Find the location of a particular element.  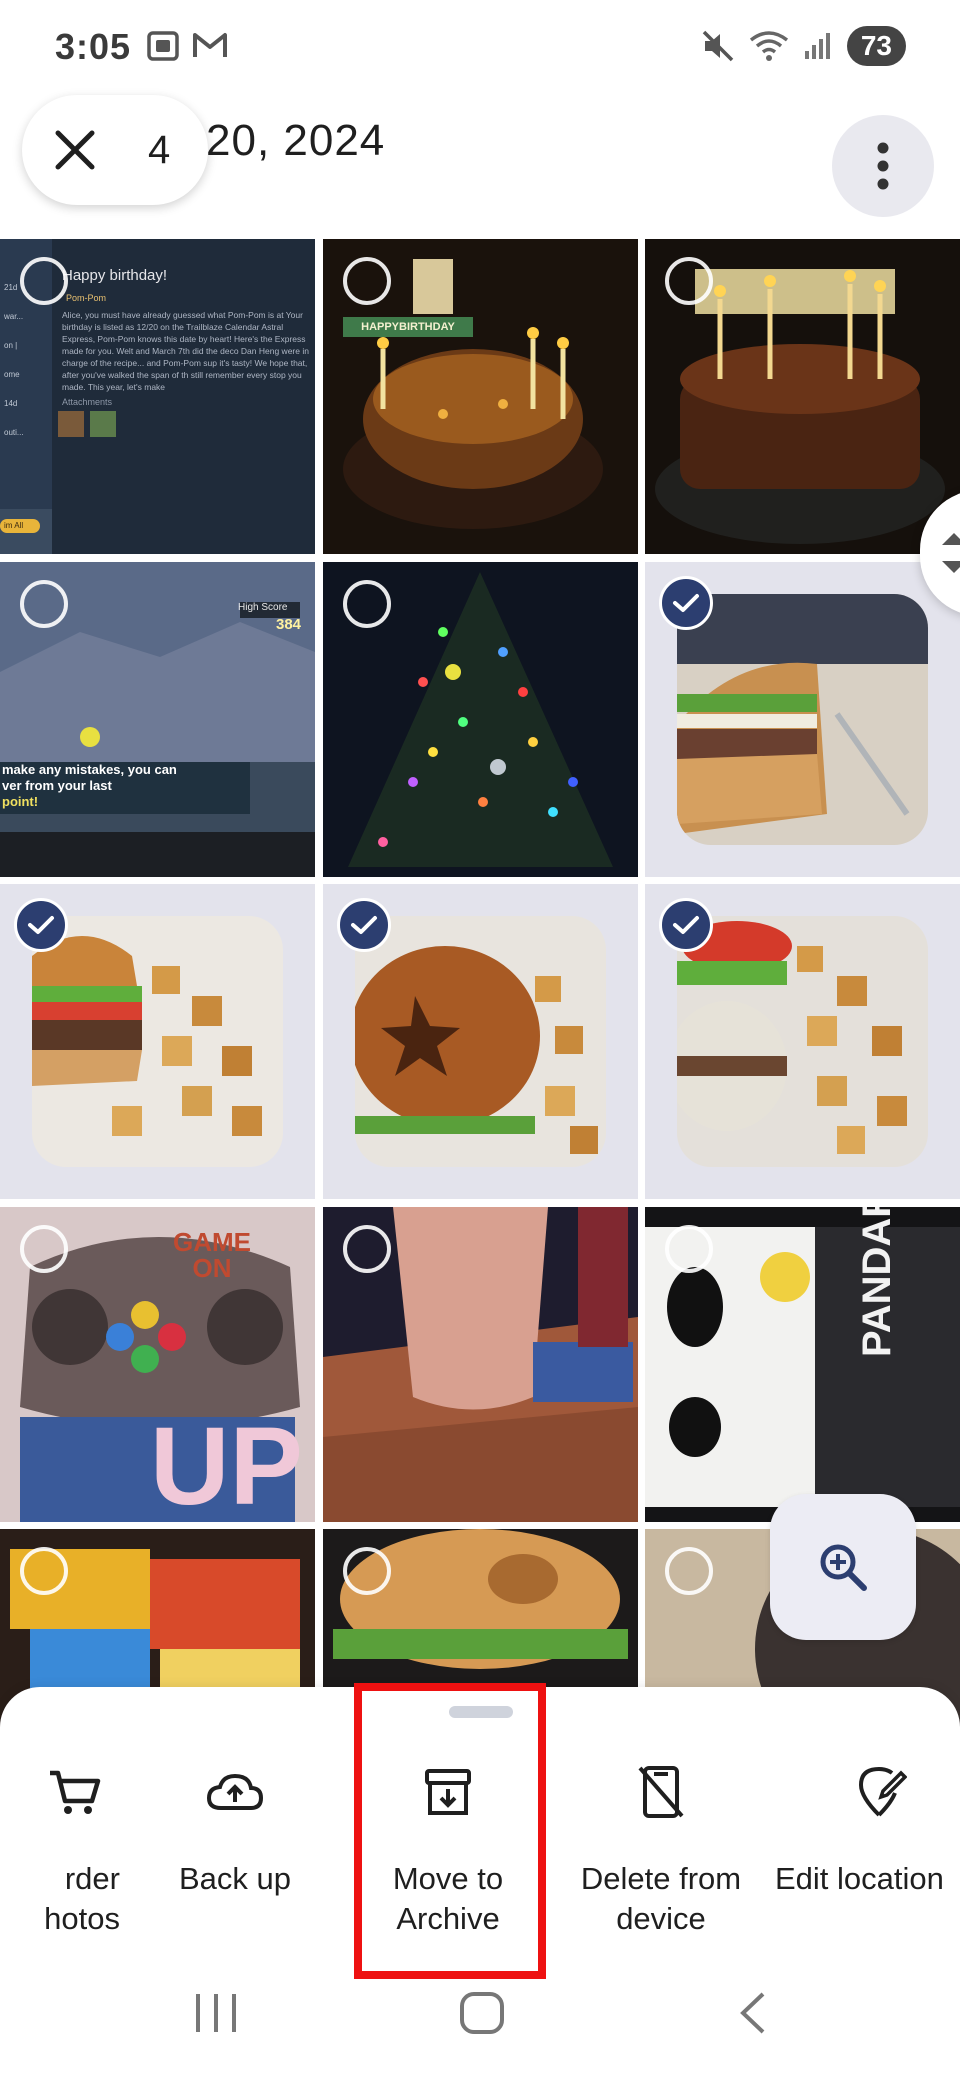

mute-icon is located at coordinates (718, 46).